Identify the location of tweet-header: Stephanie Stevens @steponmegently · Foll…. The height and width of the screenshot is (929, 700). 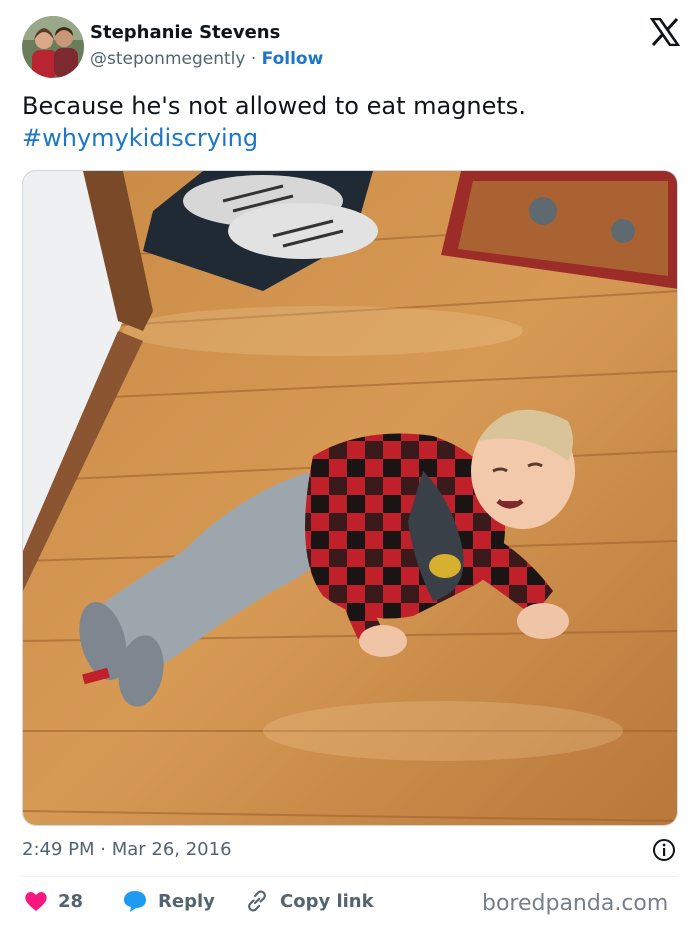
(352, 47).